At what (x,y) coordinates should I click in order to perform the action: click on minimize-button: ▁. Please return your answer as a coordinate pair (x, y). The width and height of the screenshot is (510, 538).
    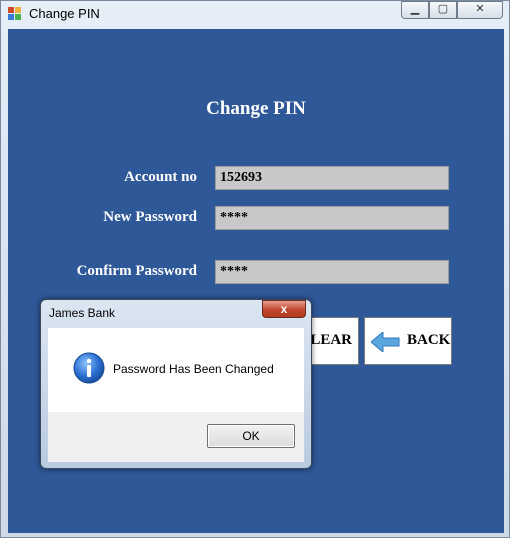
    Looking at the image, I should click on (415, 10).